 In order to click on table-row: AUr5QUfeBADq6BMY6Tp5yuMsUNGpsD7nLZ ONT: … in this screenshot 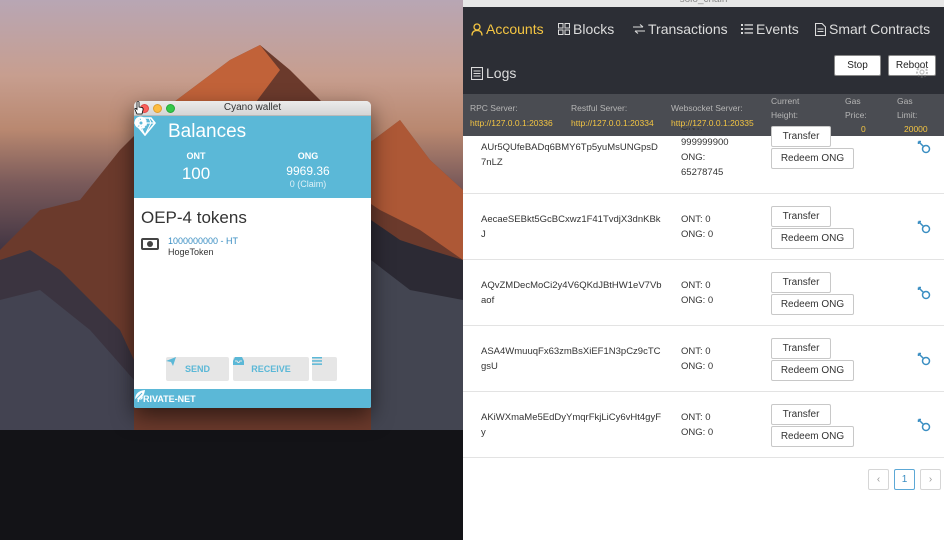, I will do `click(703, 160)`.